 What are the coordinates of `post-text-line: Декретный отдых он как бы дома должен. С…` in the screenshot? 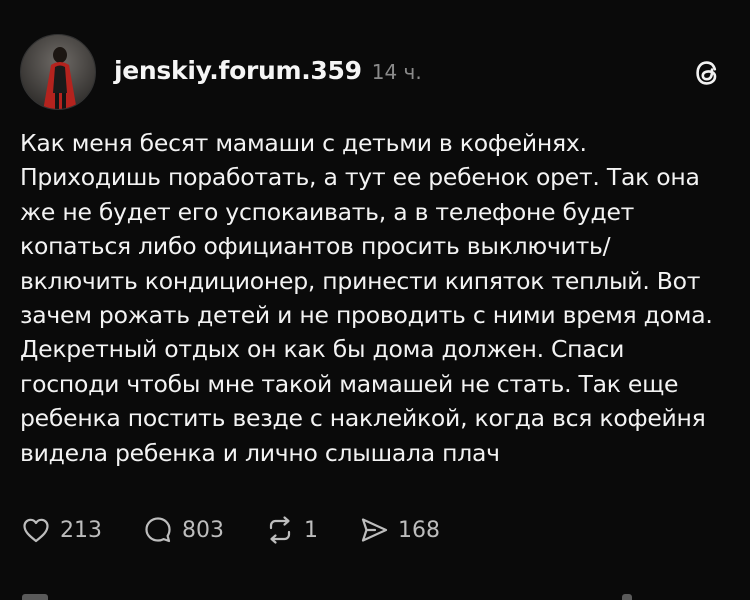 It's located at (322, 349).